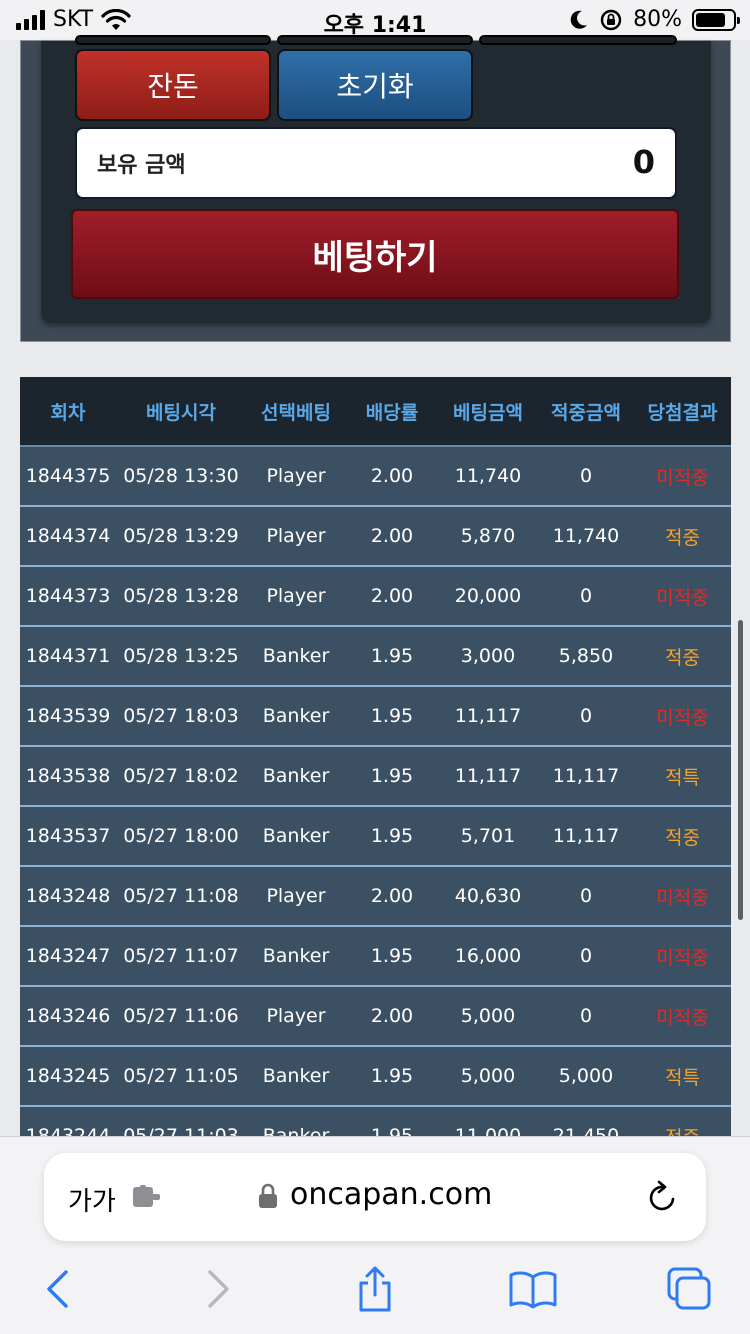 The image size is (750, 1334). Describe the element at coordinates (682, 412) in the screenshot. I see `column-header: 당첨결과` at that location.